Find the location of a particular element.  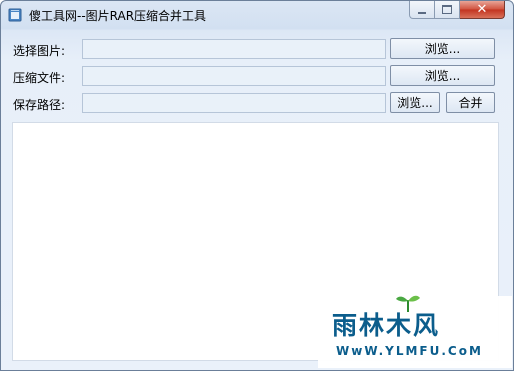

select-image-label: 选择图片: is located at coordinates (39, 51).